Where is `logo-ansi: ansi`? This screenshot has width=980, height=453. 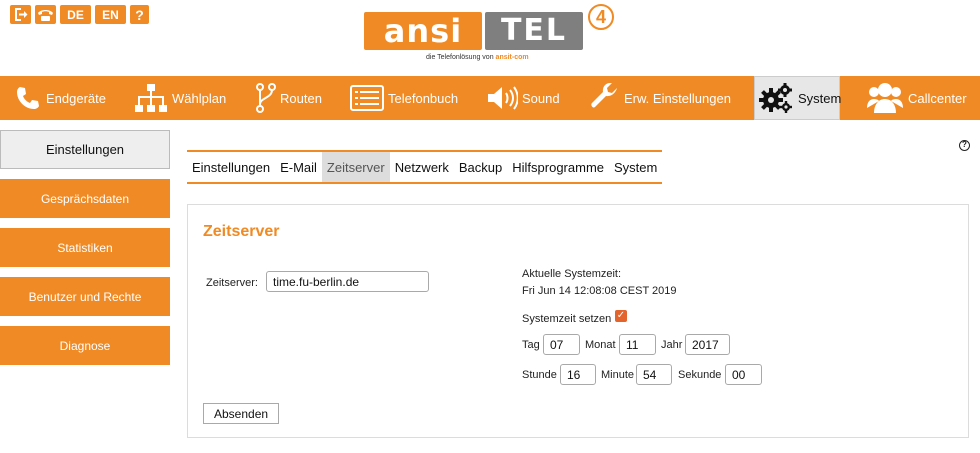
logo-ansi: ansi is located at coordinates (423, 31).